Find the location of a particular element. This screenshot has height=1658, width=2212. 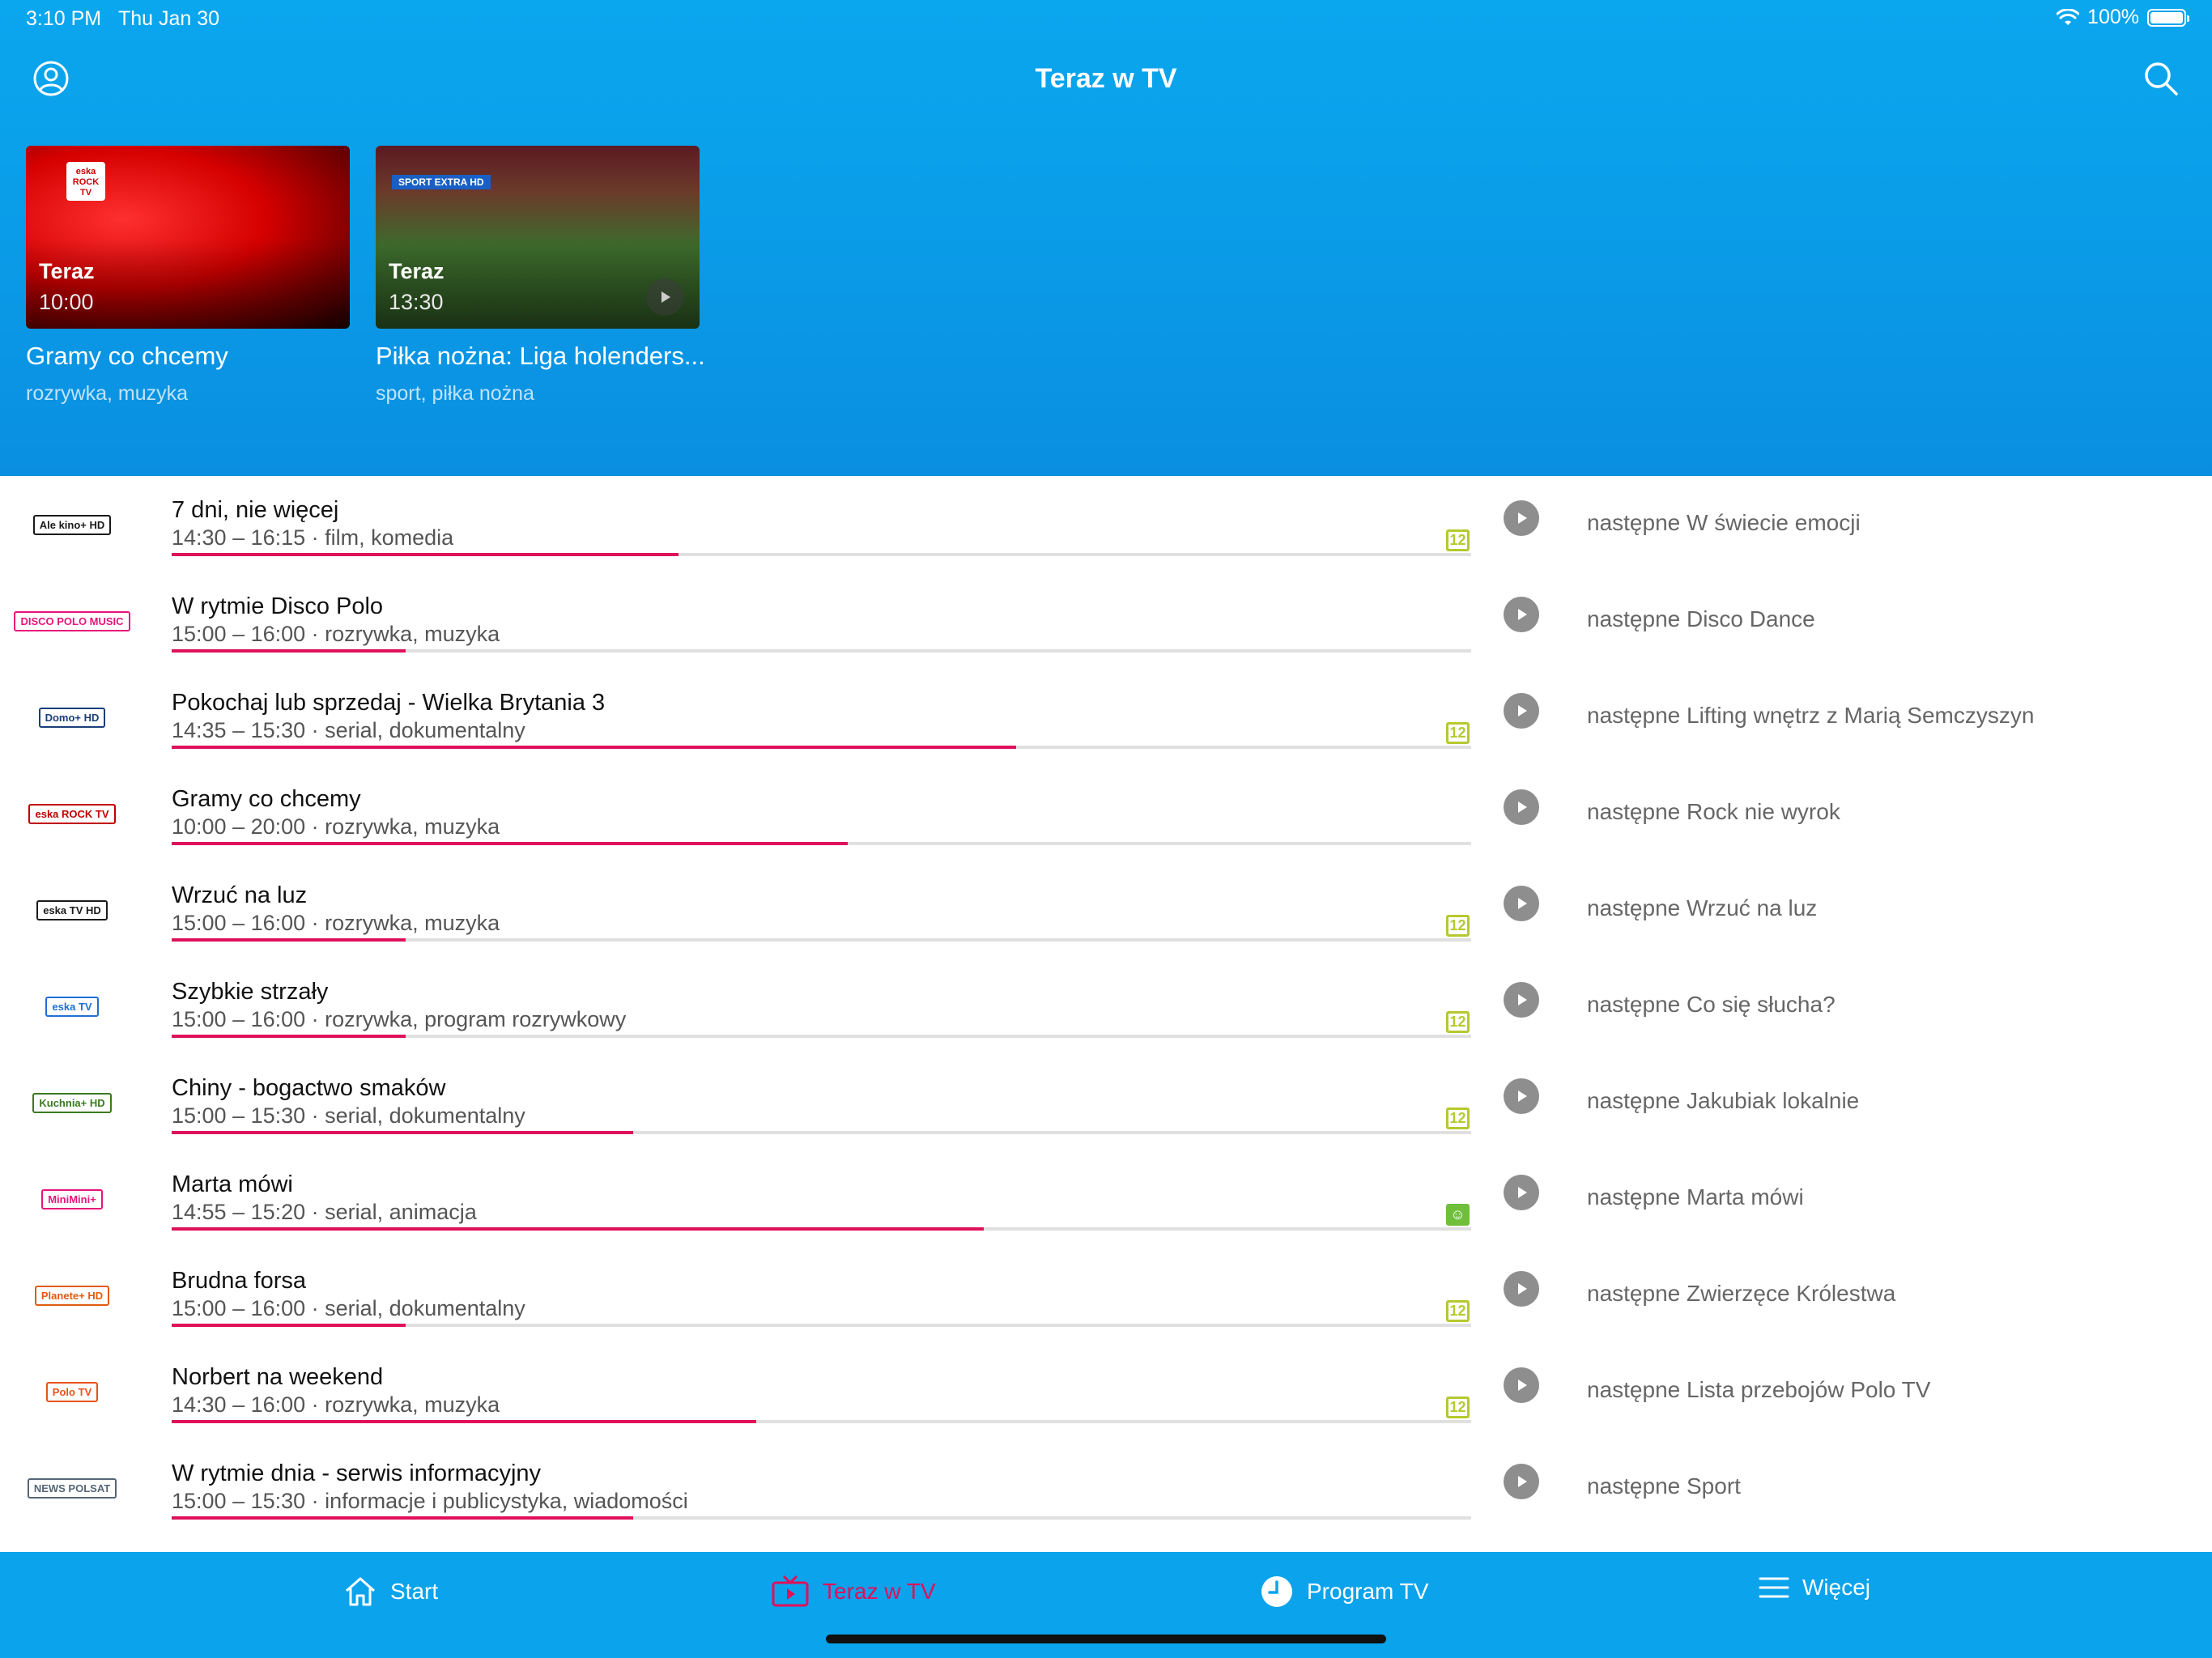

tab-label: Więcej is located at coordinates (1837, 1587).